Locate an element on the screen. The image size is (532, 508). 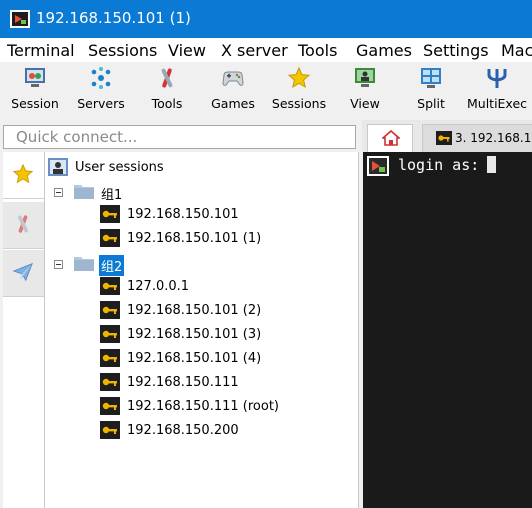
tools-button: Tools is located at coordinates (167, 91).